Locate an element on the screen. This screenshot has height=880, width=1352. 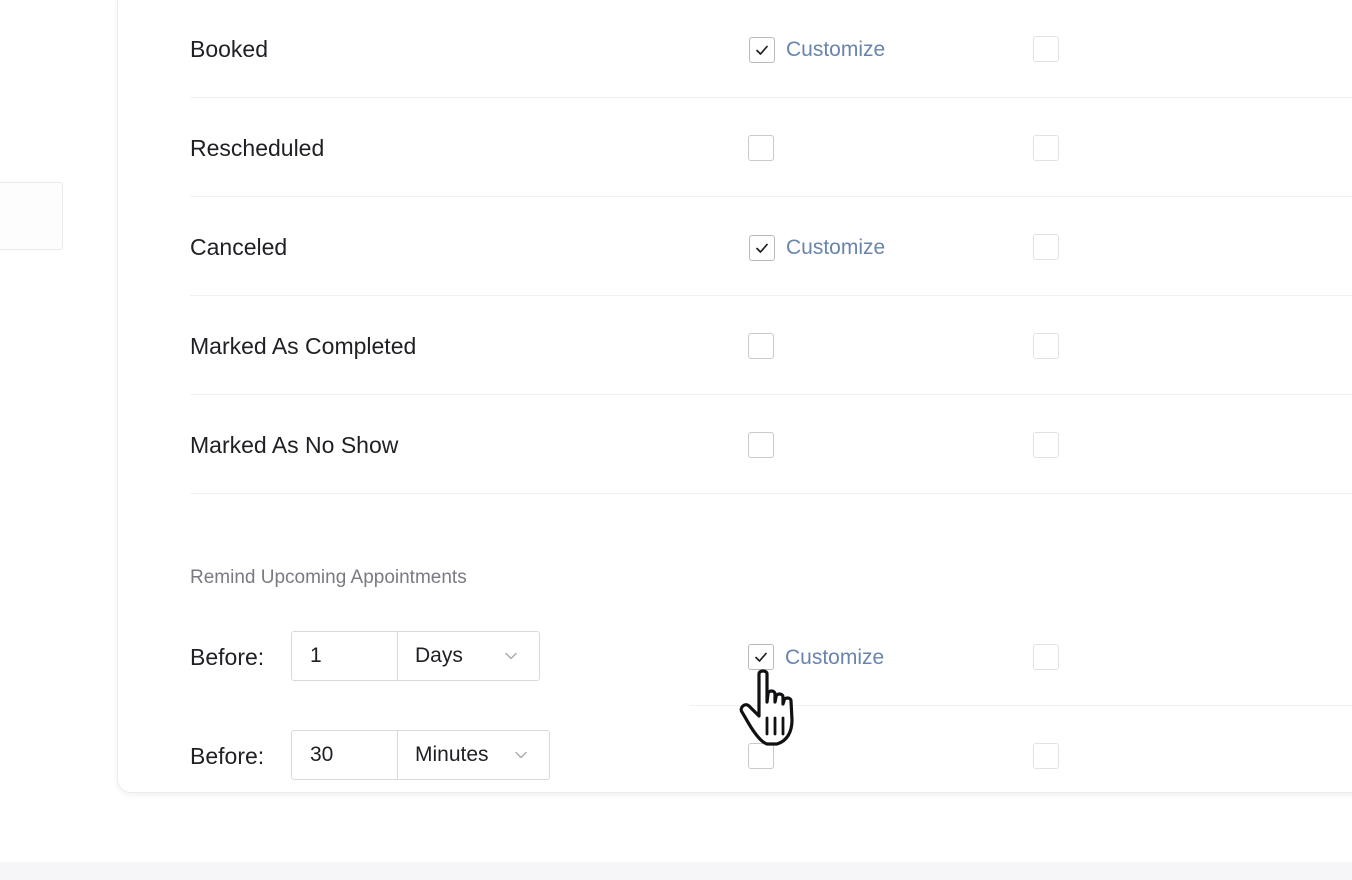
reminder-2-unit-select: Minutes is located at coordinates (473, 755).